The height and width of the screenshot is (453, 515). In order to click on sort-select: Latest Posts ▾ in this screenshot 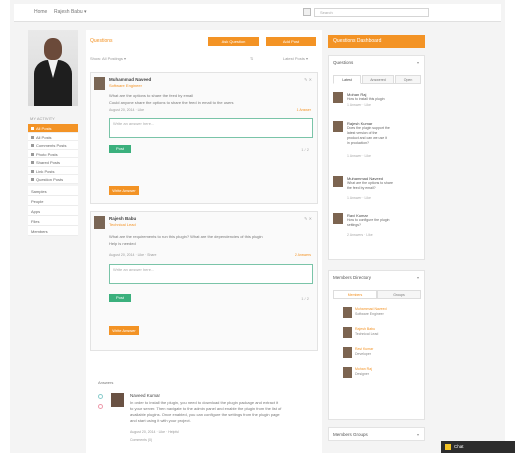, I will do `click(295, 58)`.